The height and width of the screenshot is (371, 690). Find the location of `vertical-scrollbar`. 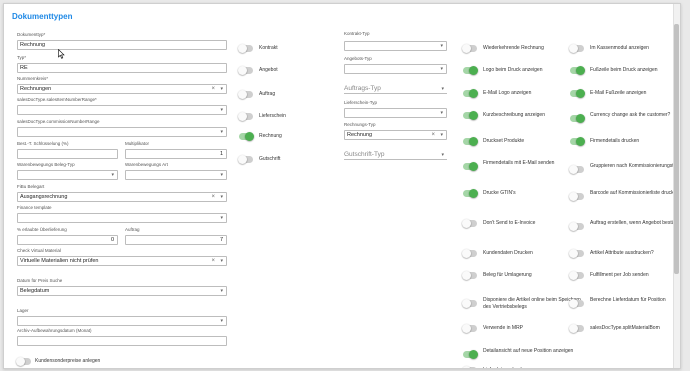

vertical-scrollbar is located at coordinates (676, 186).